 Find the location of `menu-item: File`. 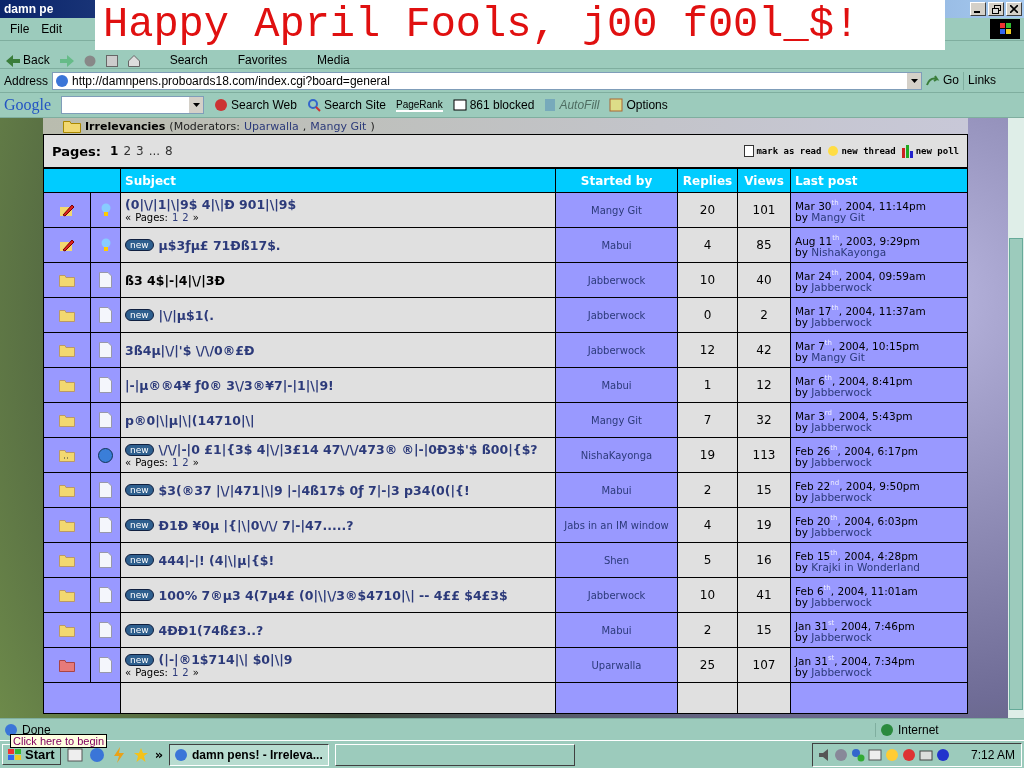

menu-item: File is located at coordinates (20, 29).